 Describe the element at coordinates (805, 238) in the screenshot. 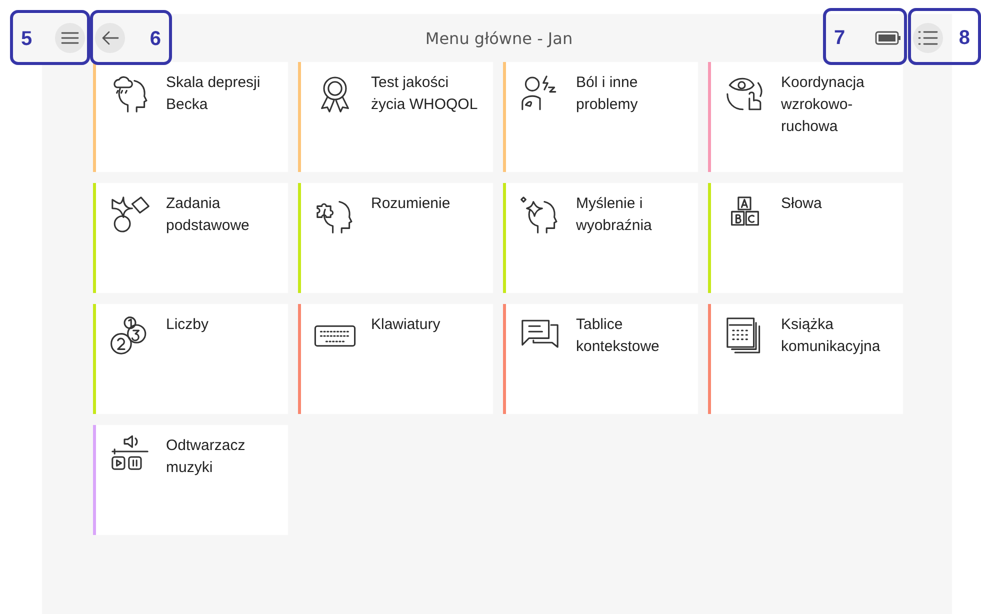

I see `menu-tile: Słowa` at that location.